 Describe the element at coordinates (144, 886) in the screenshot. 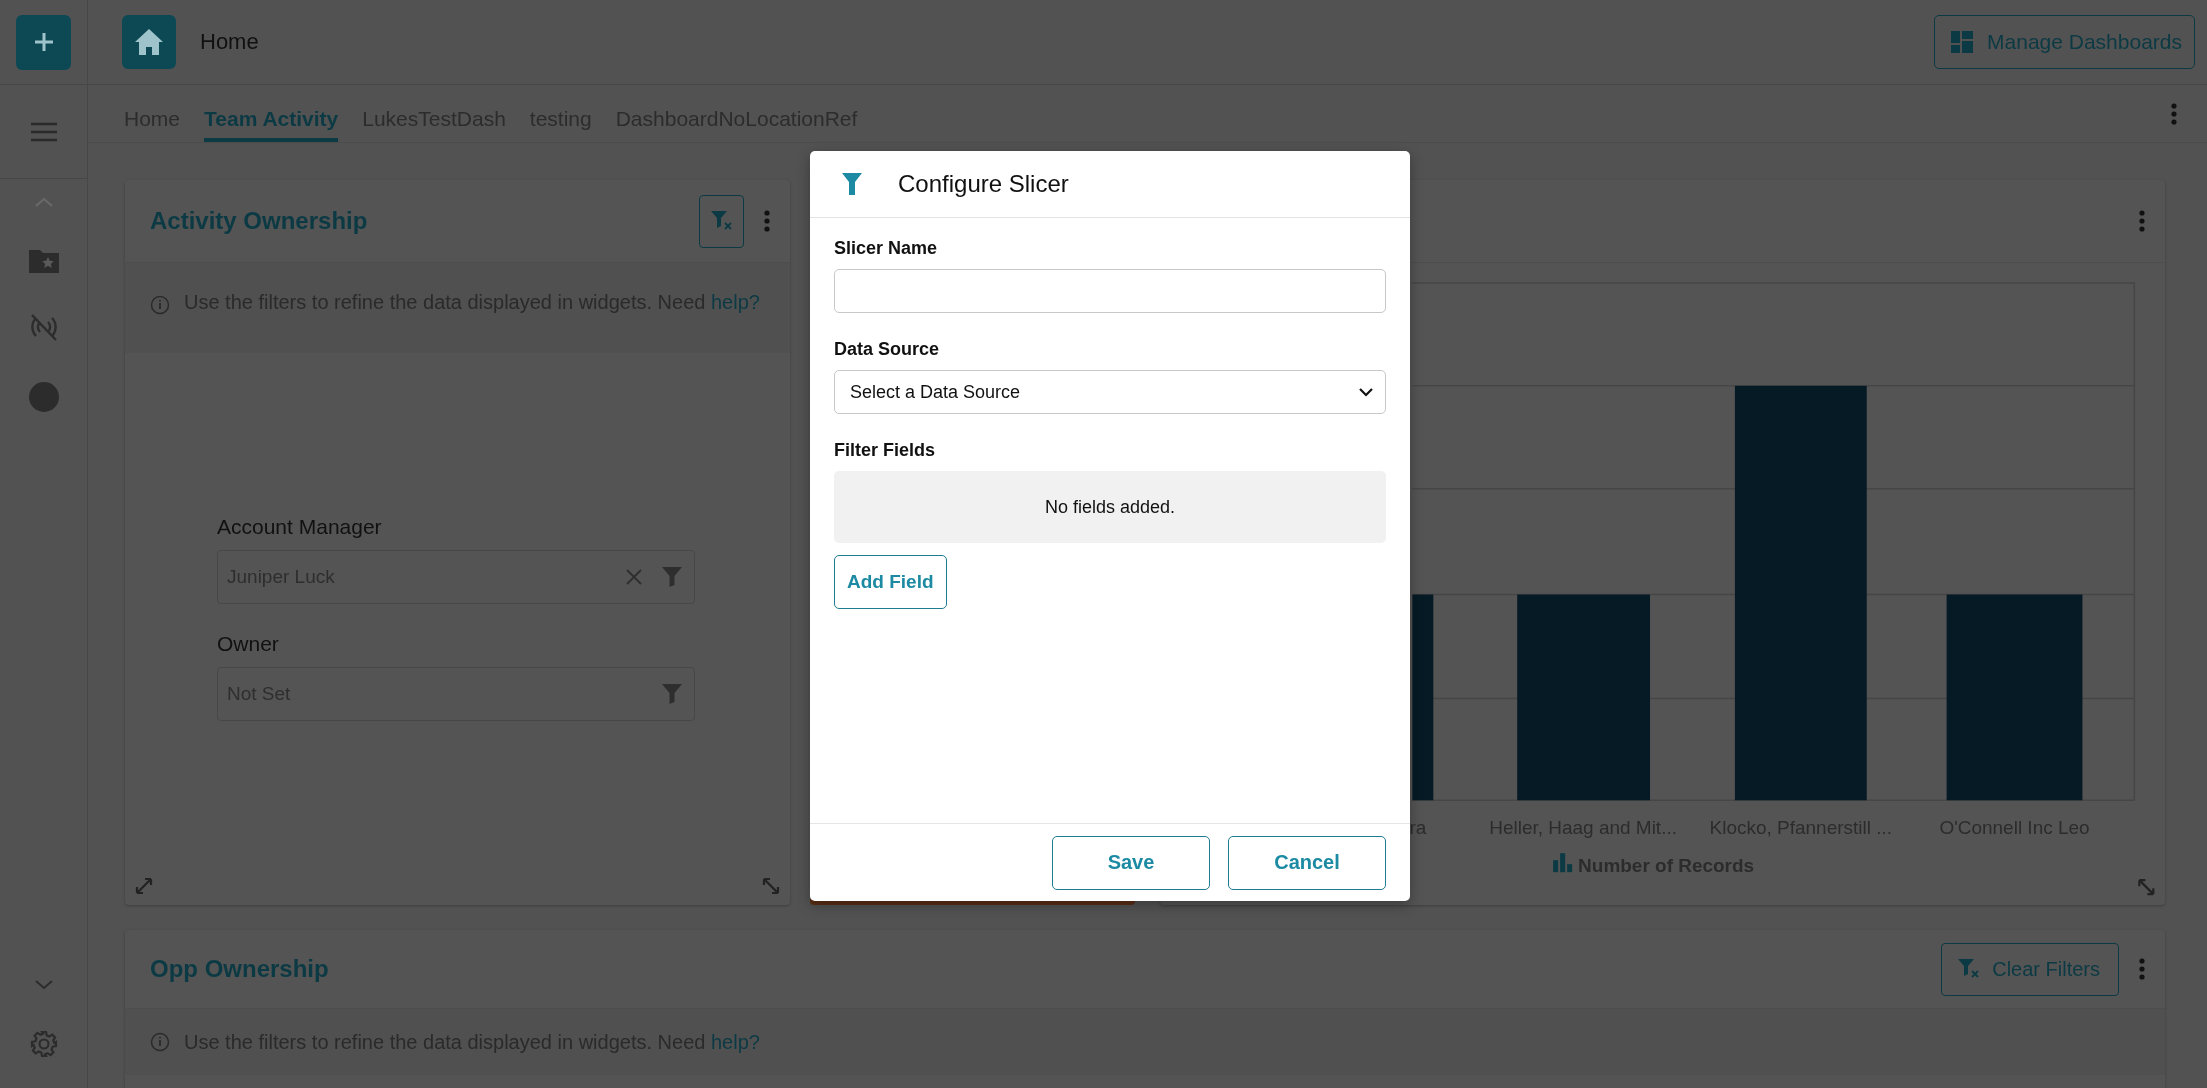

I see `expand-icon` at that location.